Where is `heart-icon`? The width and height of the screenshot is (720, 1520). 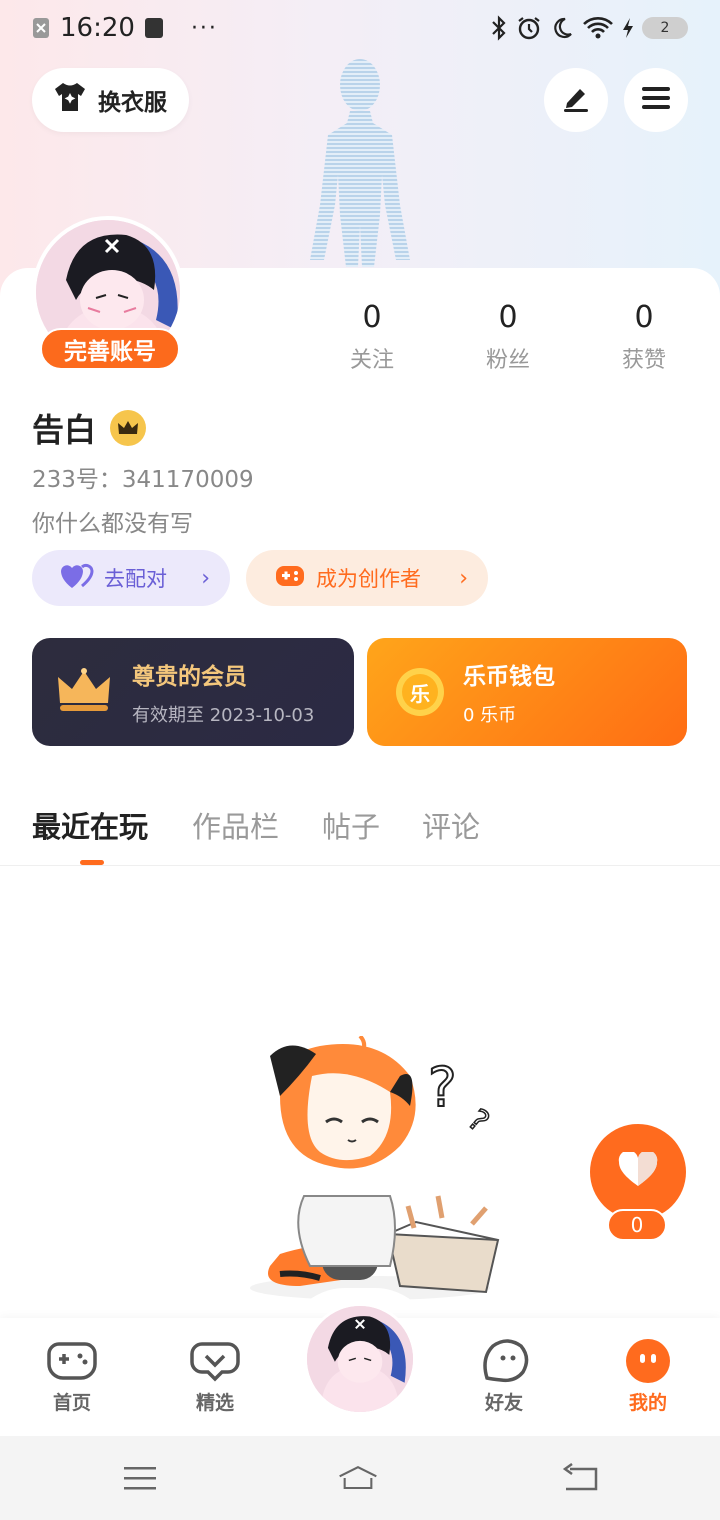 heart-icon is located at coordinates (638, 1171).